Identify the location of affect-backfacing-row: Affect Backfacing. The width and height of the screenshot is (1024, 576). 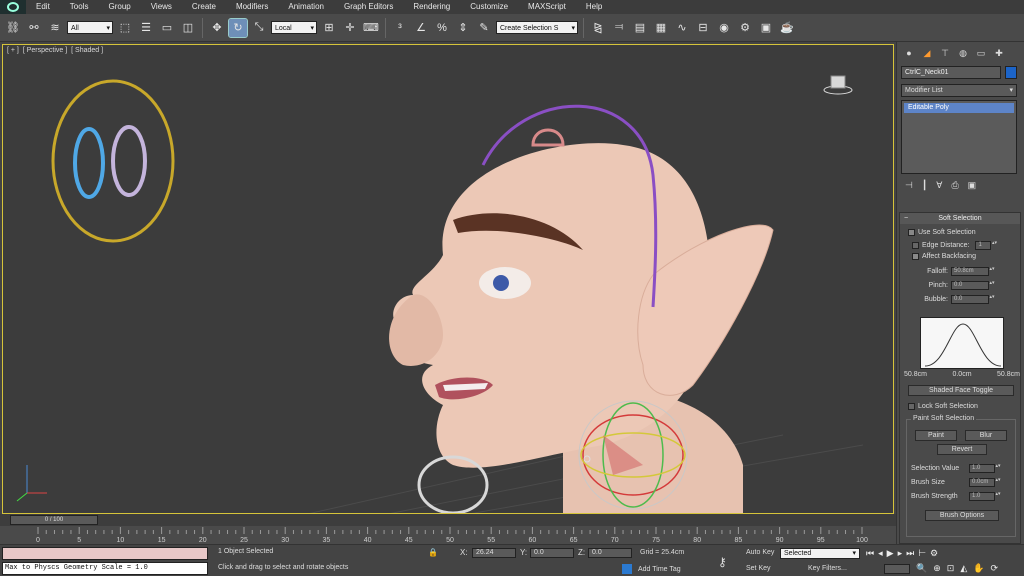
(944, 256).